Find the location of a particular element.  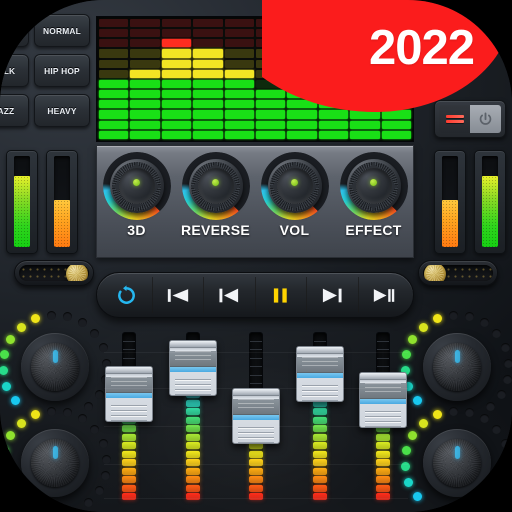

preset-button-heavy: HEAVY is located at coordinates (62, 110).